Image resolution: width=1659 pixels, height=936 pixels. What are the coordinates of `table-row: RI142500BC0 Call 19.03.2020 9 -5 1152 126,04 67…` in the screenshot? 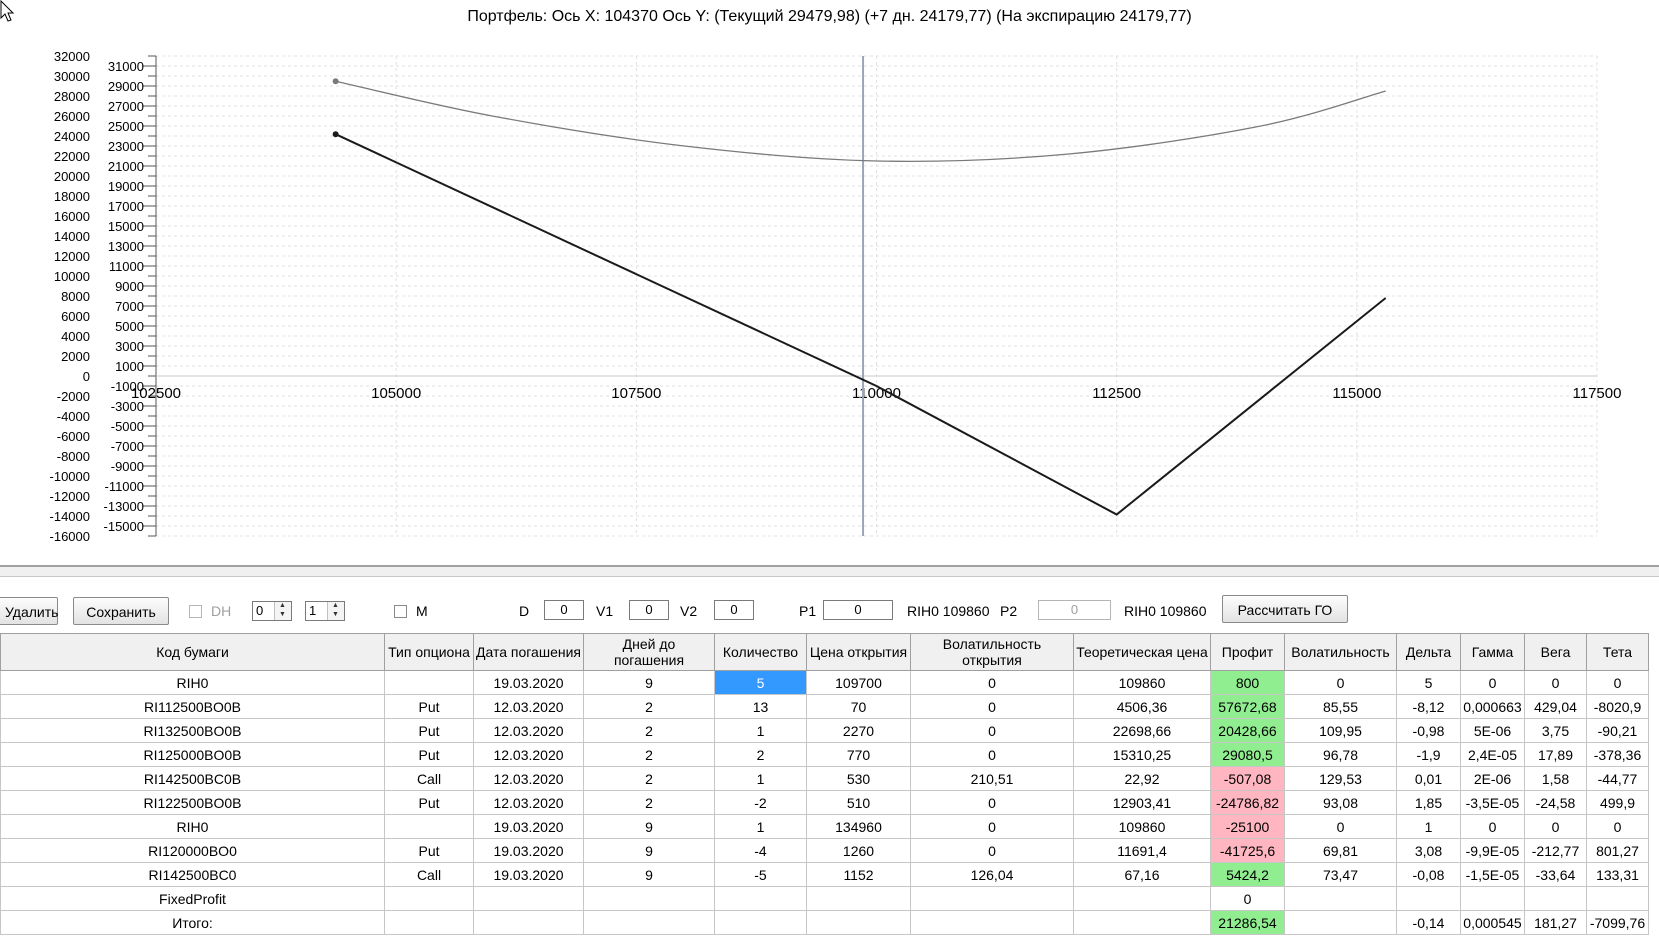 It's located at (824, 874).